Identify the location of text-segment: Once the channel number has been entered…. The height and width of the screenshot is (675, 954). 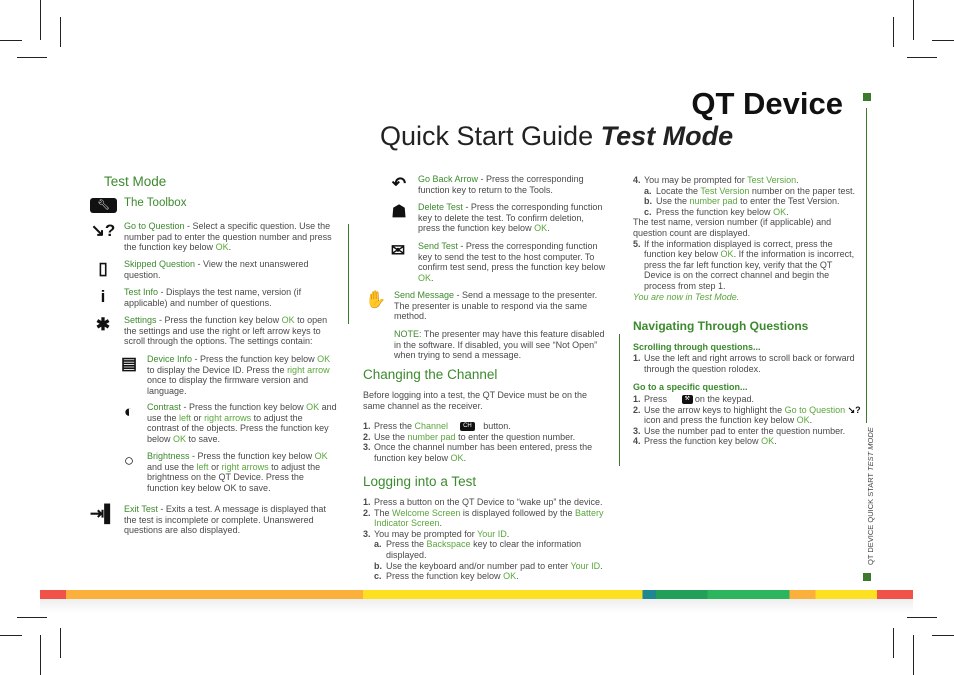
(483, 452).